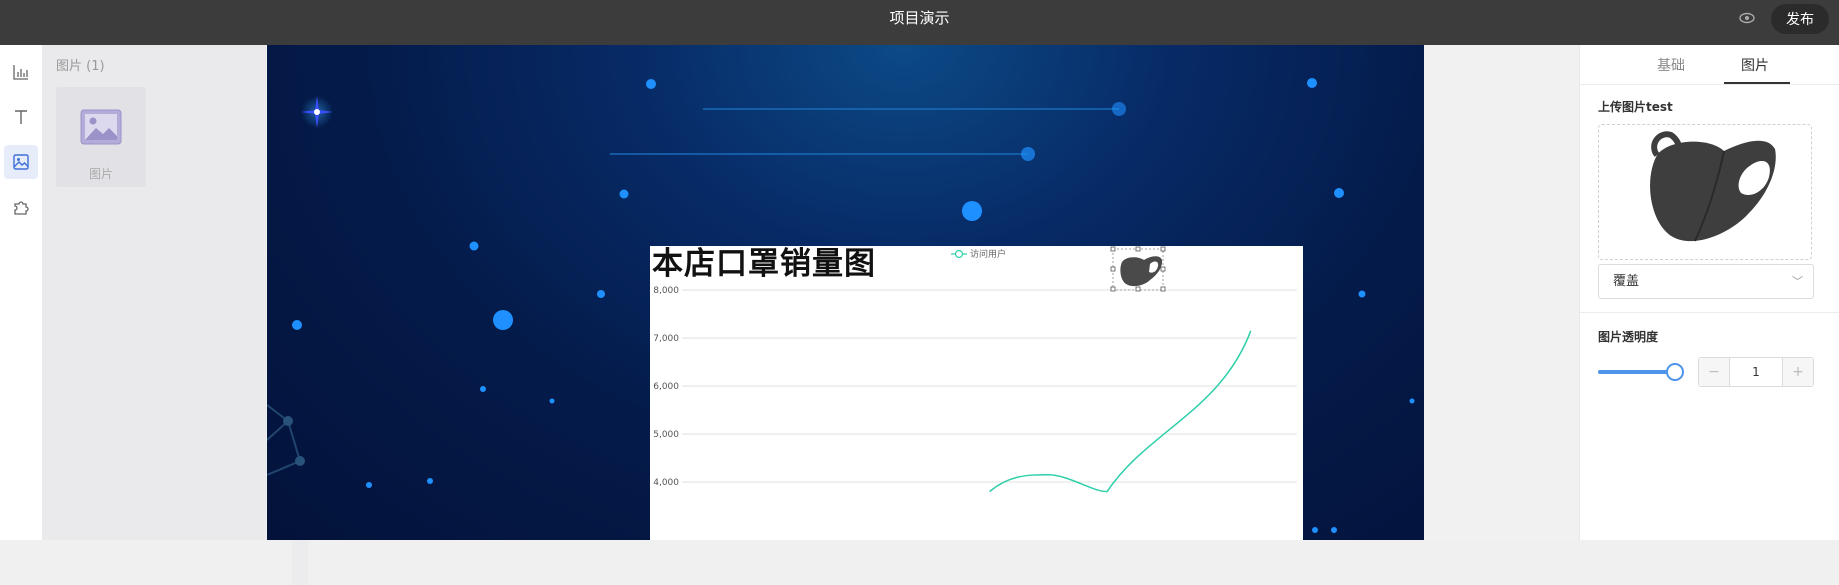 The width and height of the screenshot is (1839, 585). What do you see at coordinates (975, 389) in the screenshot?
I see `line-chart-plot: 8,000 7,000 6,000 5,000 4,000` at bounding box center [975, 389].